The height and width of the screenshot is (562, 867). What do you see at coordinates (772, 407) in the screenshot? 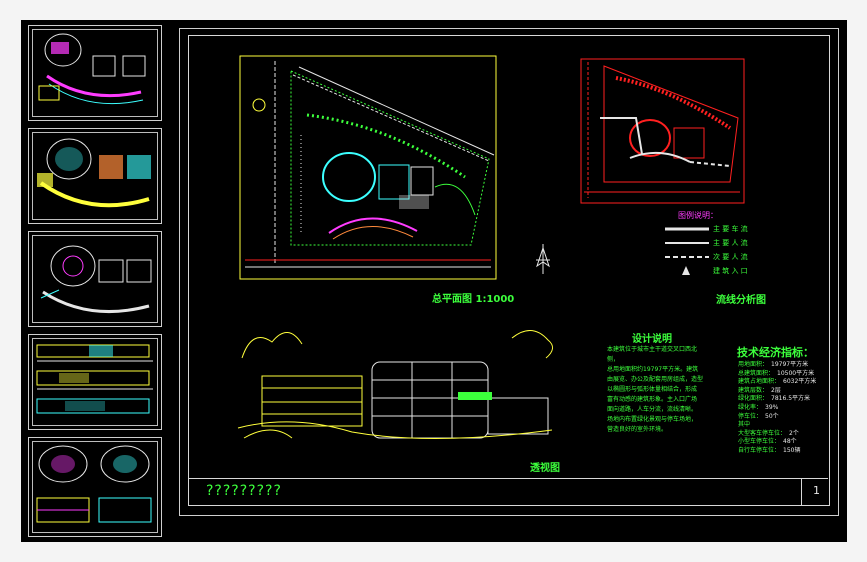
I see `indicator-value: 39%` at bounding box center [772, 407].